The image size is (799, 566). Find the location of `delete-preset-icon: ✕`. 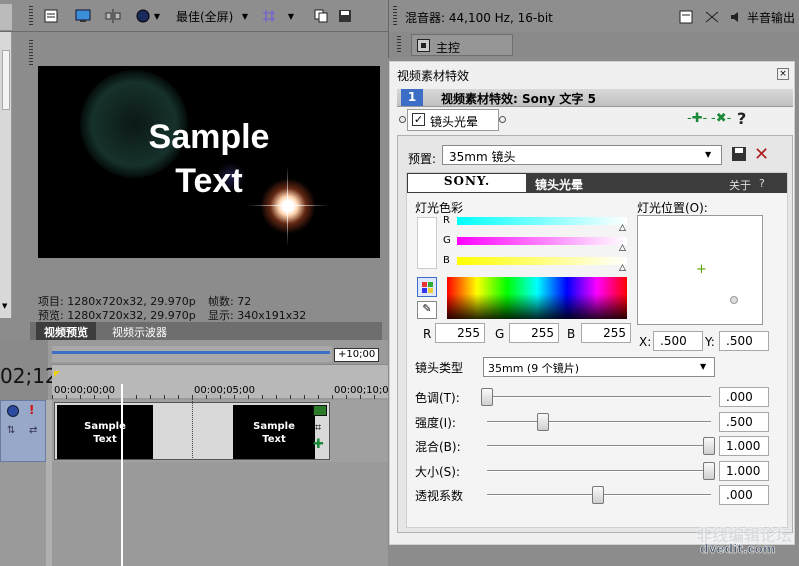

delete-preset-icon: ✕ is located at coordinates (761, 154).